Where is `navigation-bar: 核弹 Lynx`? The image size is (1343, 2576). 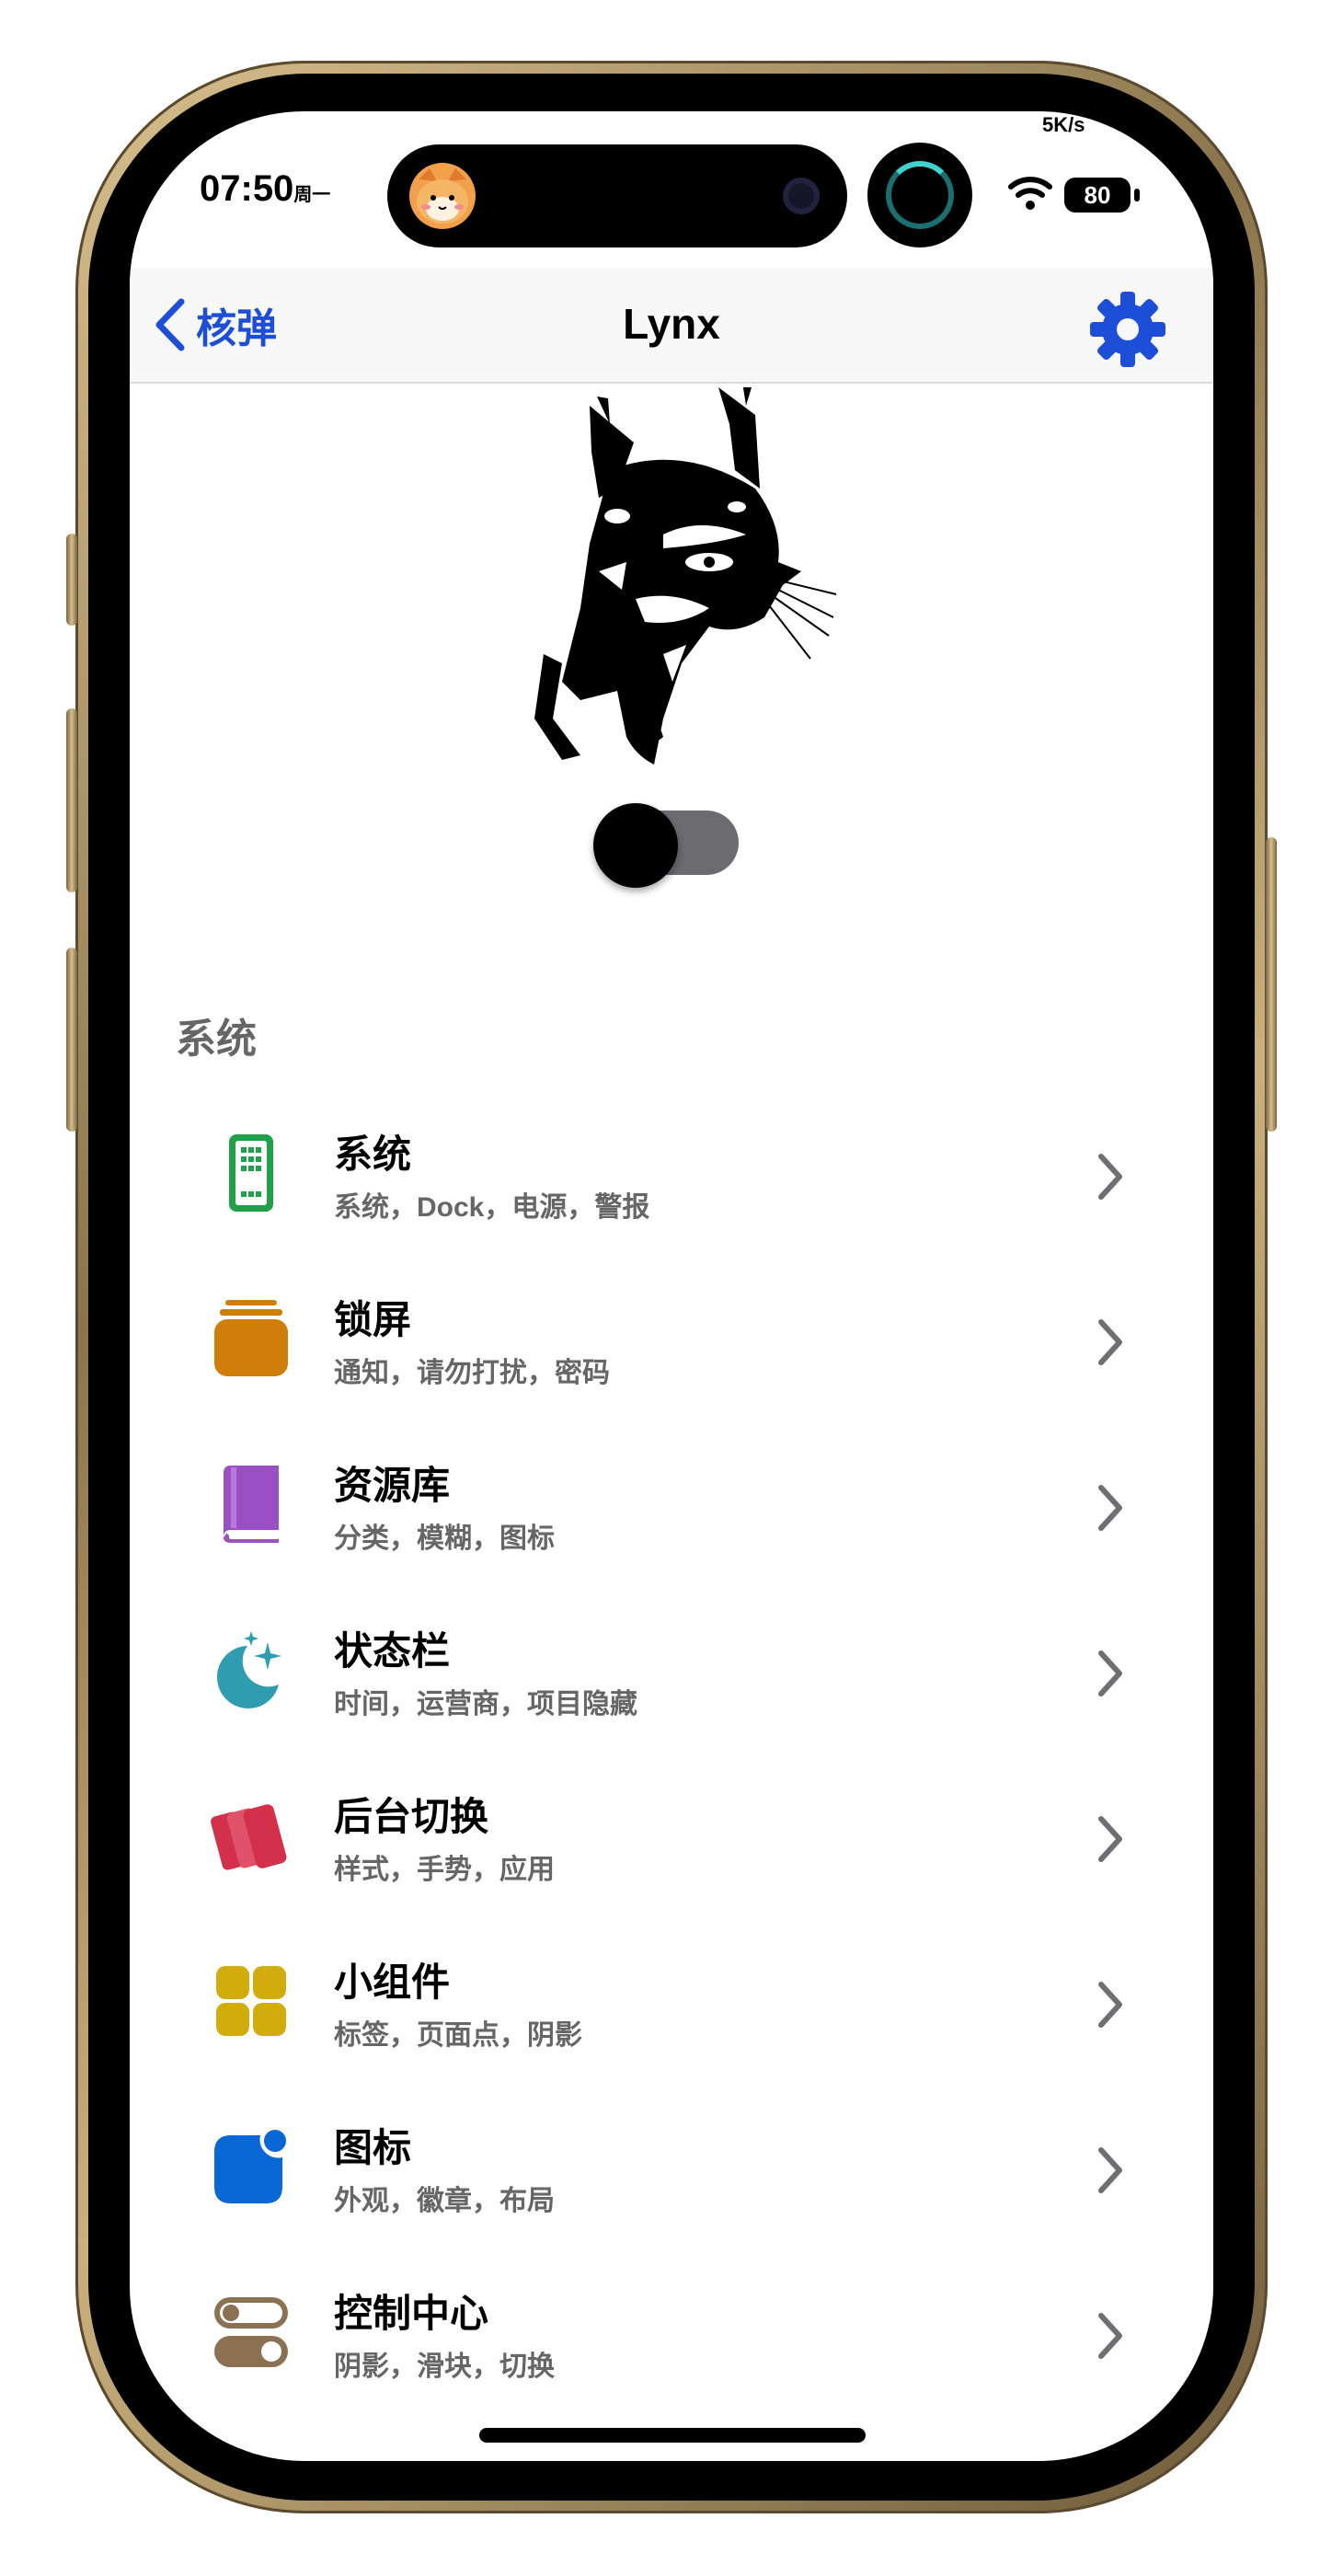
navigation-bar: 核弹 Lynx is located at coordinates (671, 326).